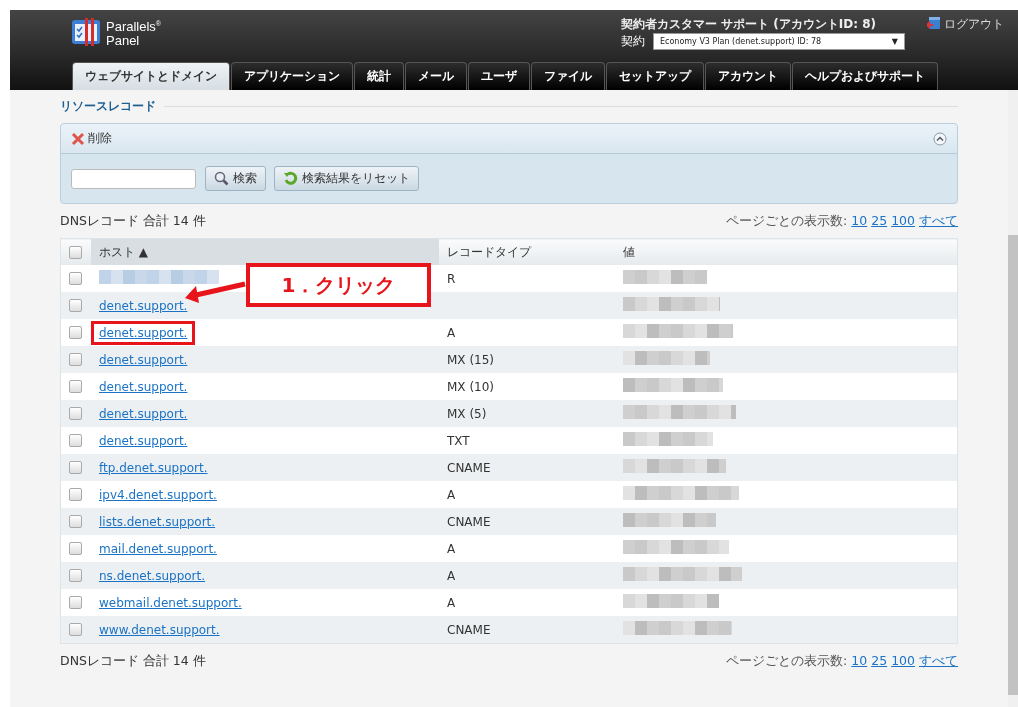 This screenshot has height=707, width=1018. Describe the element at coordinates (458, 440) in the screenshot. I see `record-type: TXT` at that location.